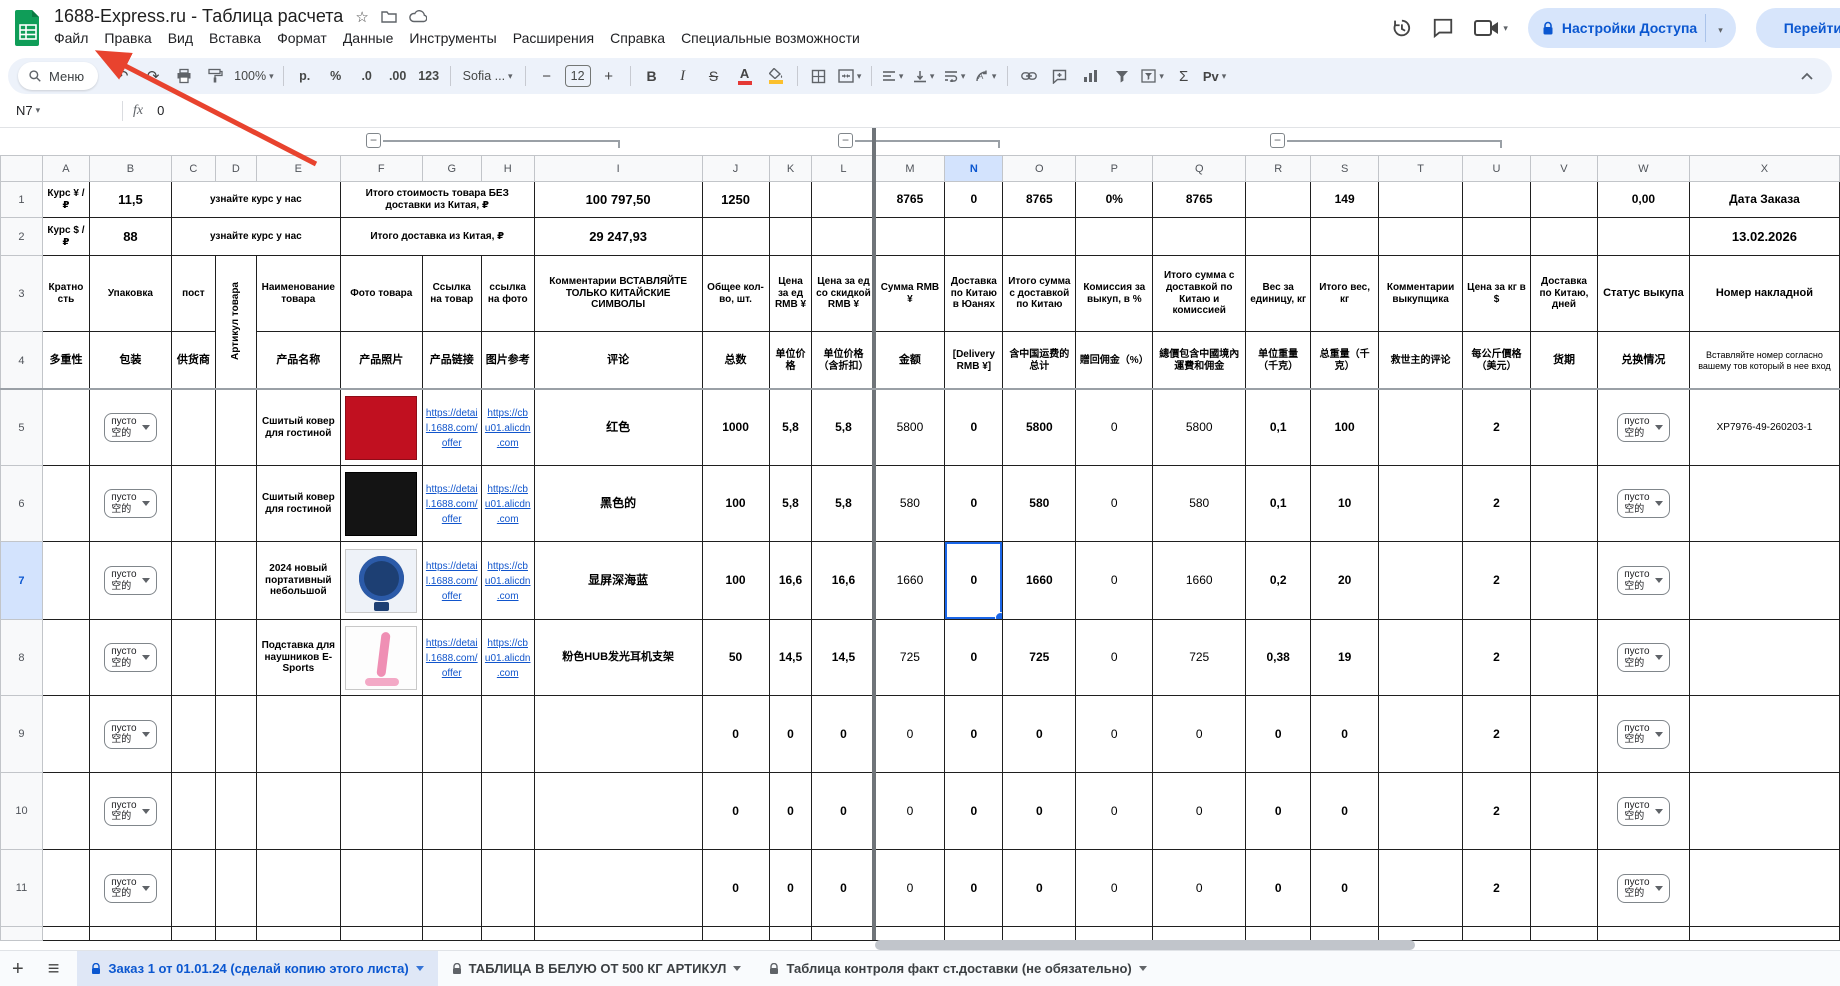 Image resolution: width=1840 pixels, height=986 pixels. Describe the element at coordinates (451, 503) in the screenshot. I see `cell-G6: https://detail.1688.com/offer` at that location.